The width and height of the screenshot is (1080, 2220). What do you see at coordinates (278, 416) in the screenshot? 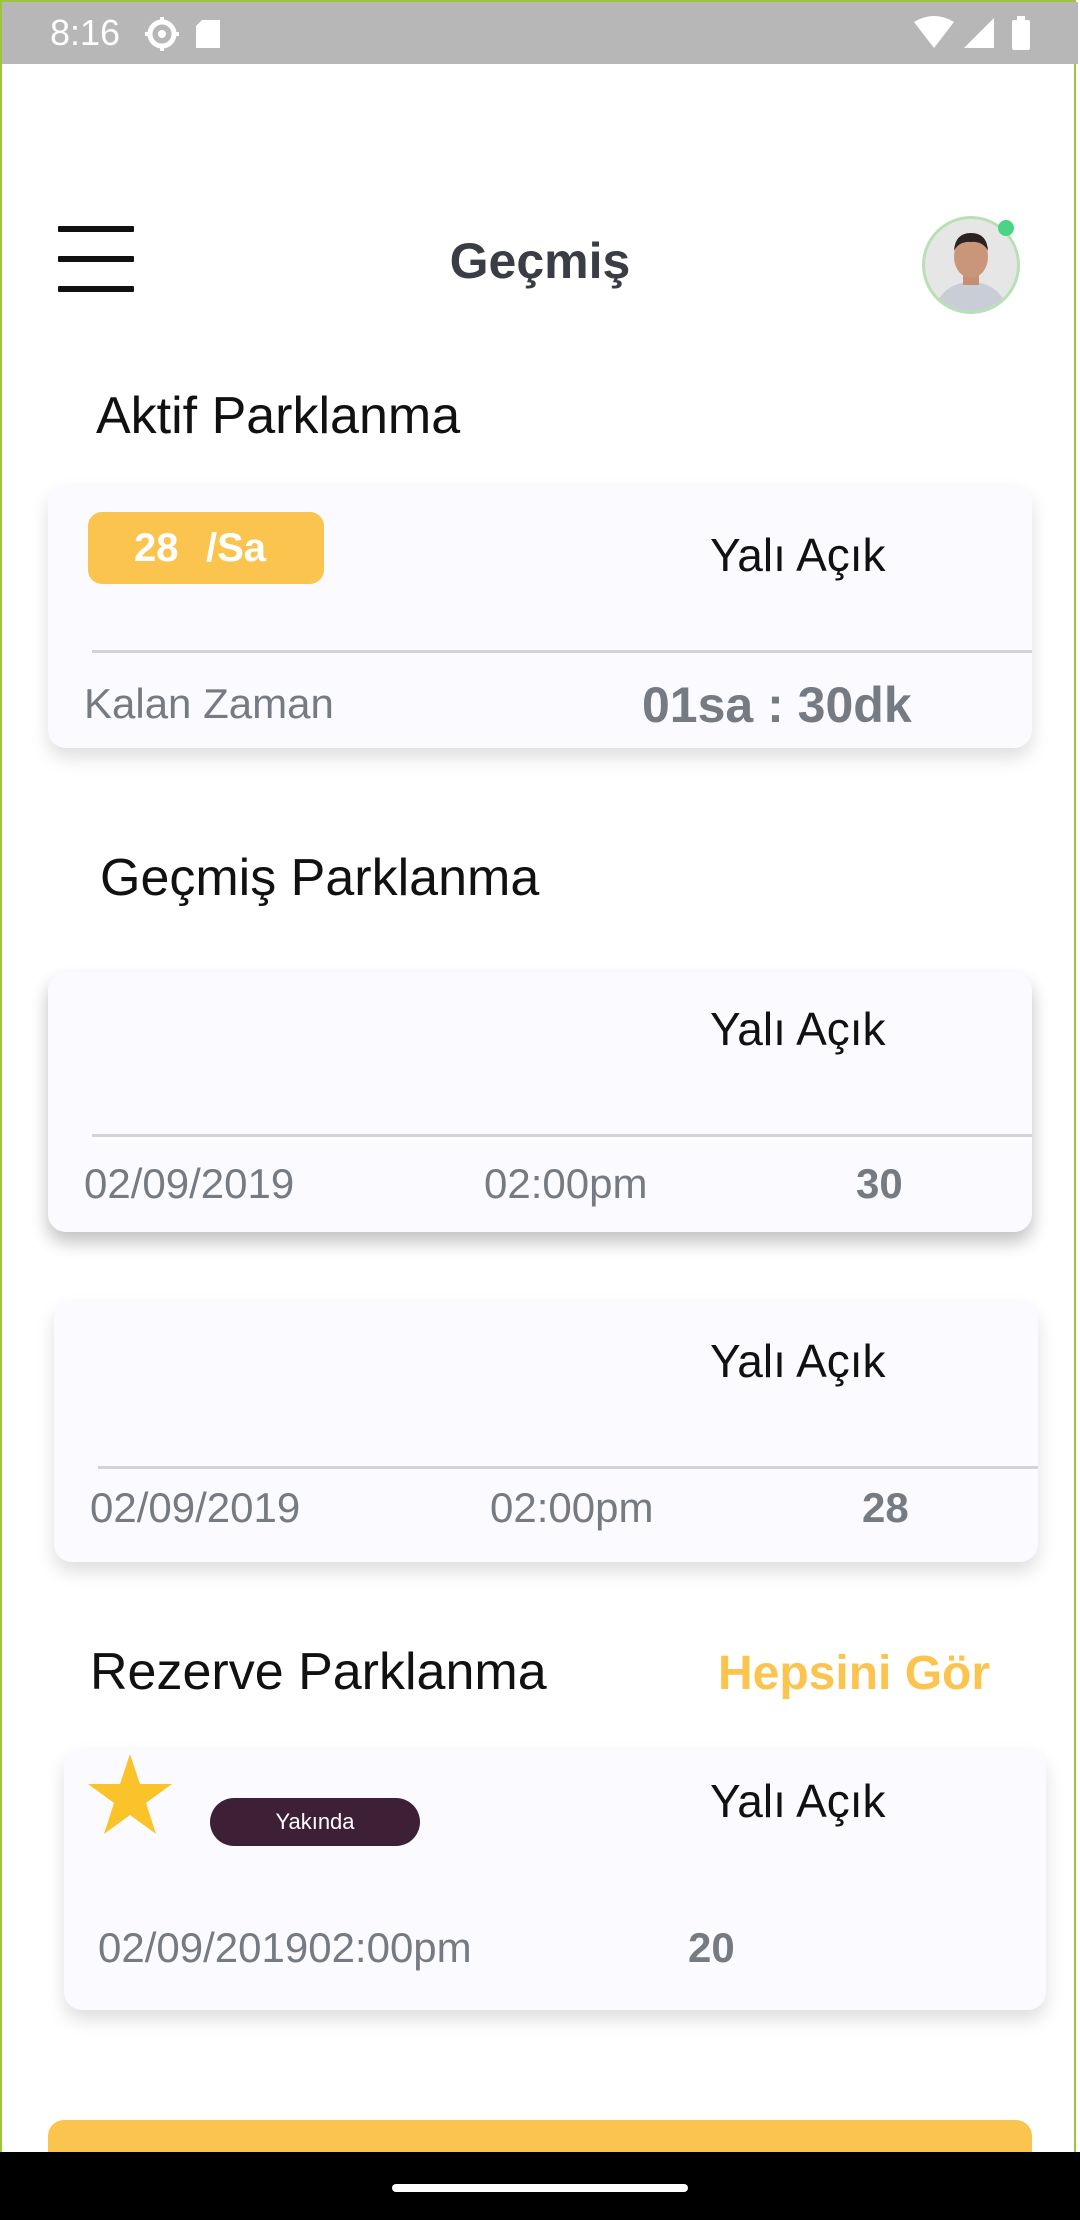
I see `active-section-title: Aktif Parklanma` at bounding box center [278, 416].